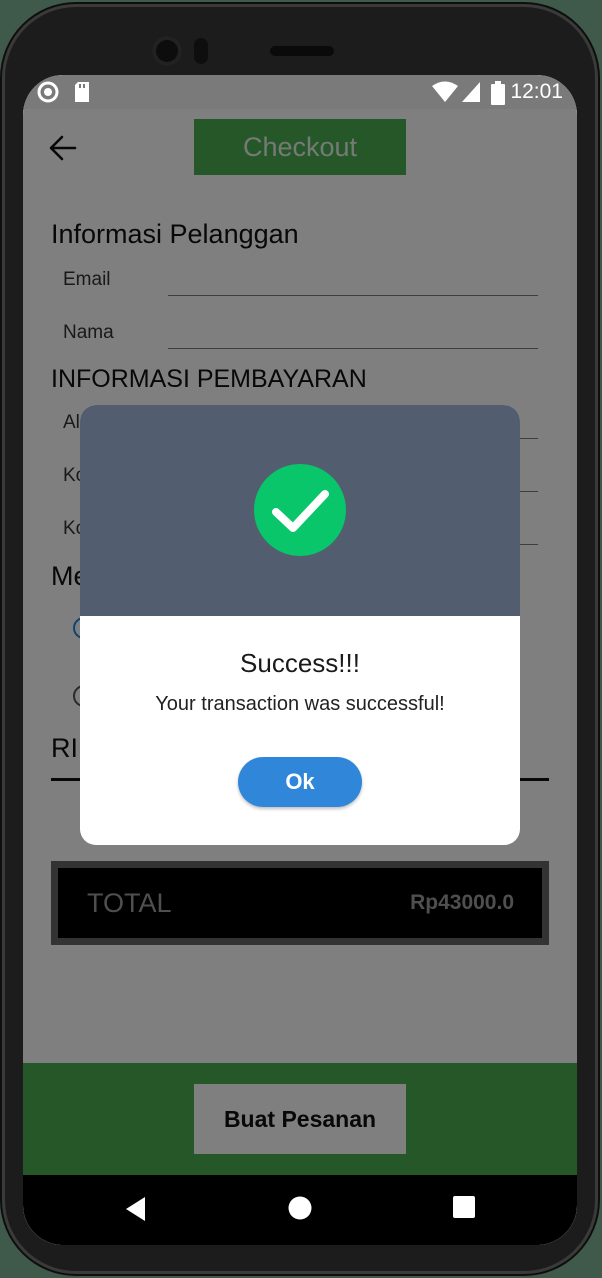  Describe the element at coordinates (536, 91) in the screenshot. I see `status-time: 12:01` at that location.